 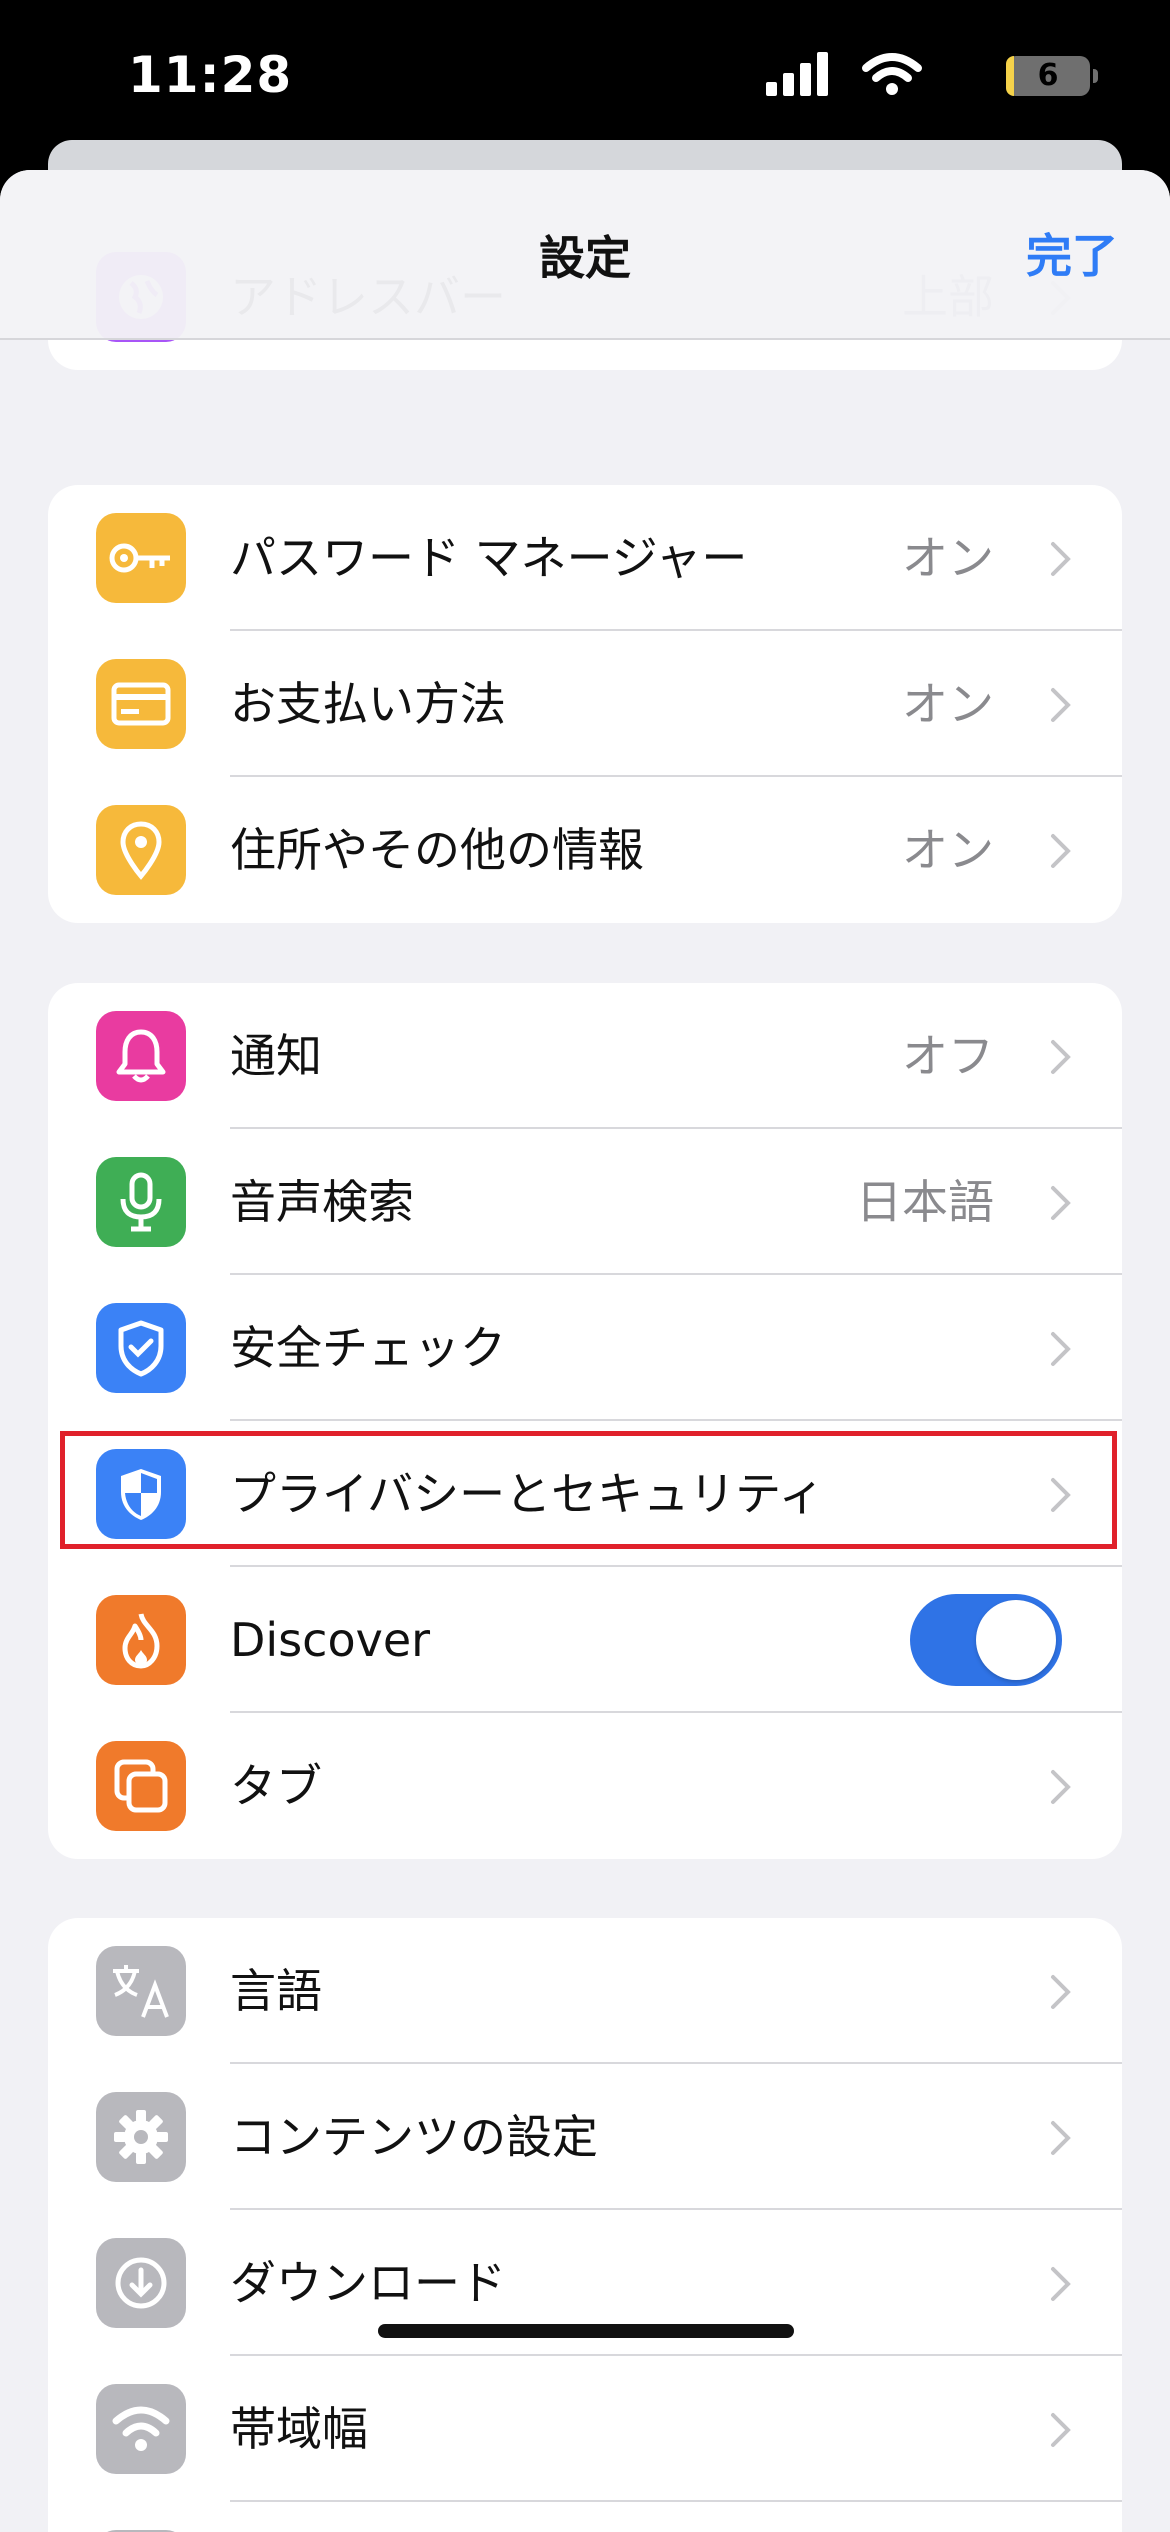 I want to click on row-safety-check: 安全チェック, so click(x=585, y=1348).